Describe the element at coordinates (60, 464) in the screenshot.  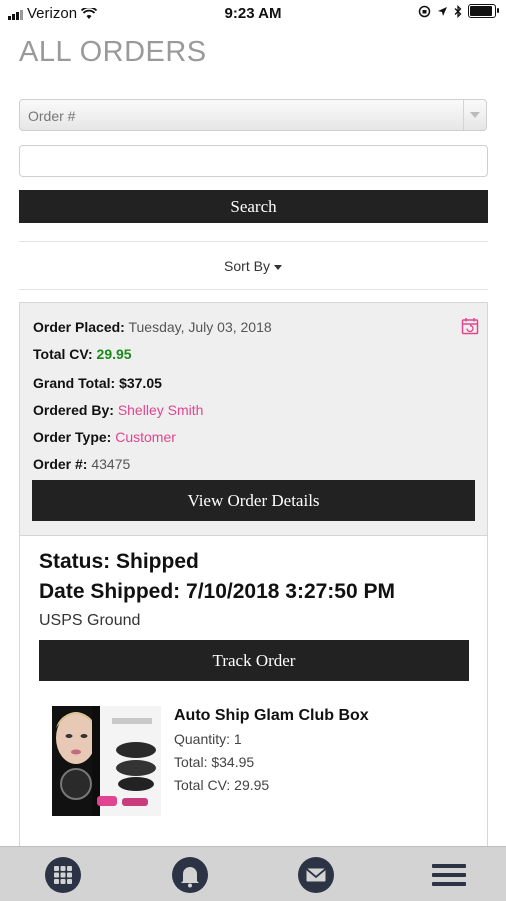
I see `order-number-label: Order #:` at that location.